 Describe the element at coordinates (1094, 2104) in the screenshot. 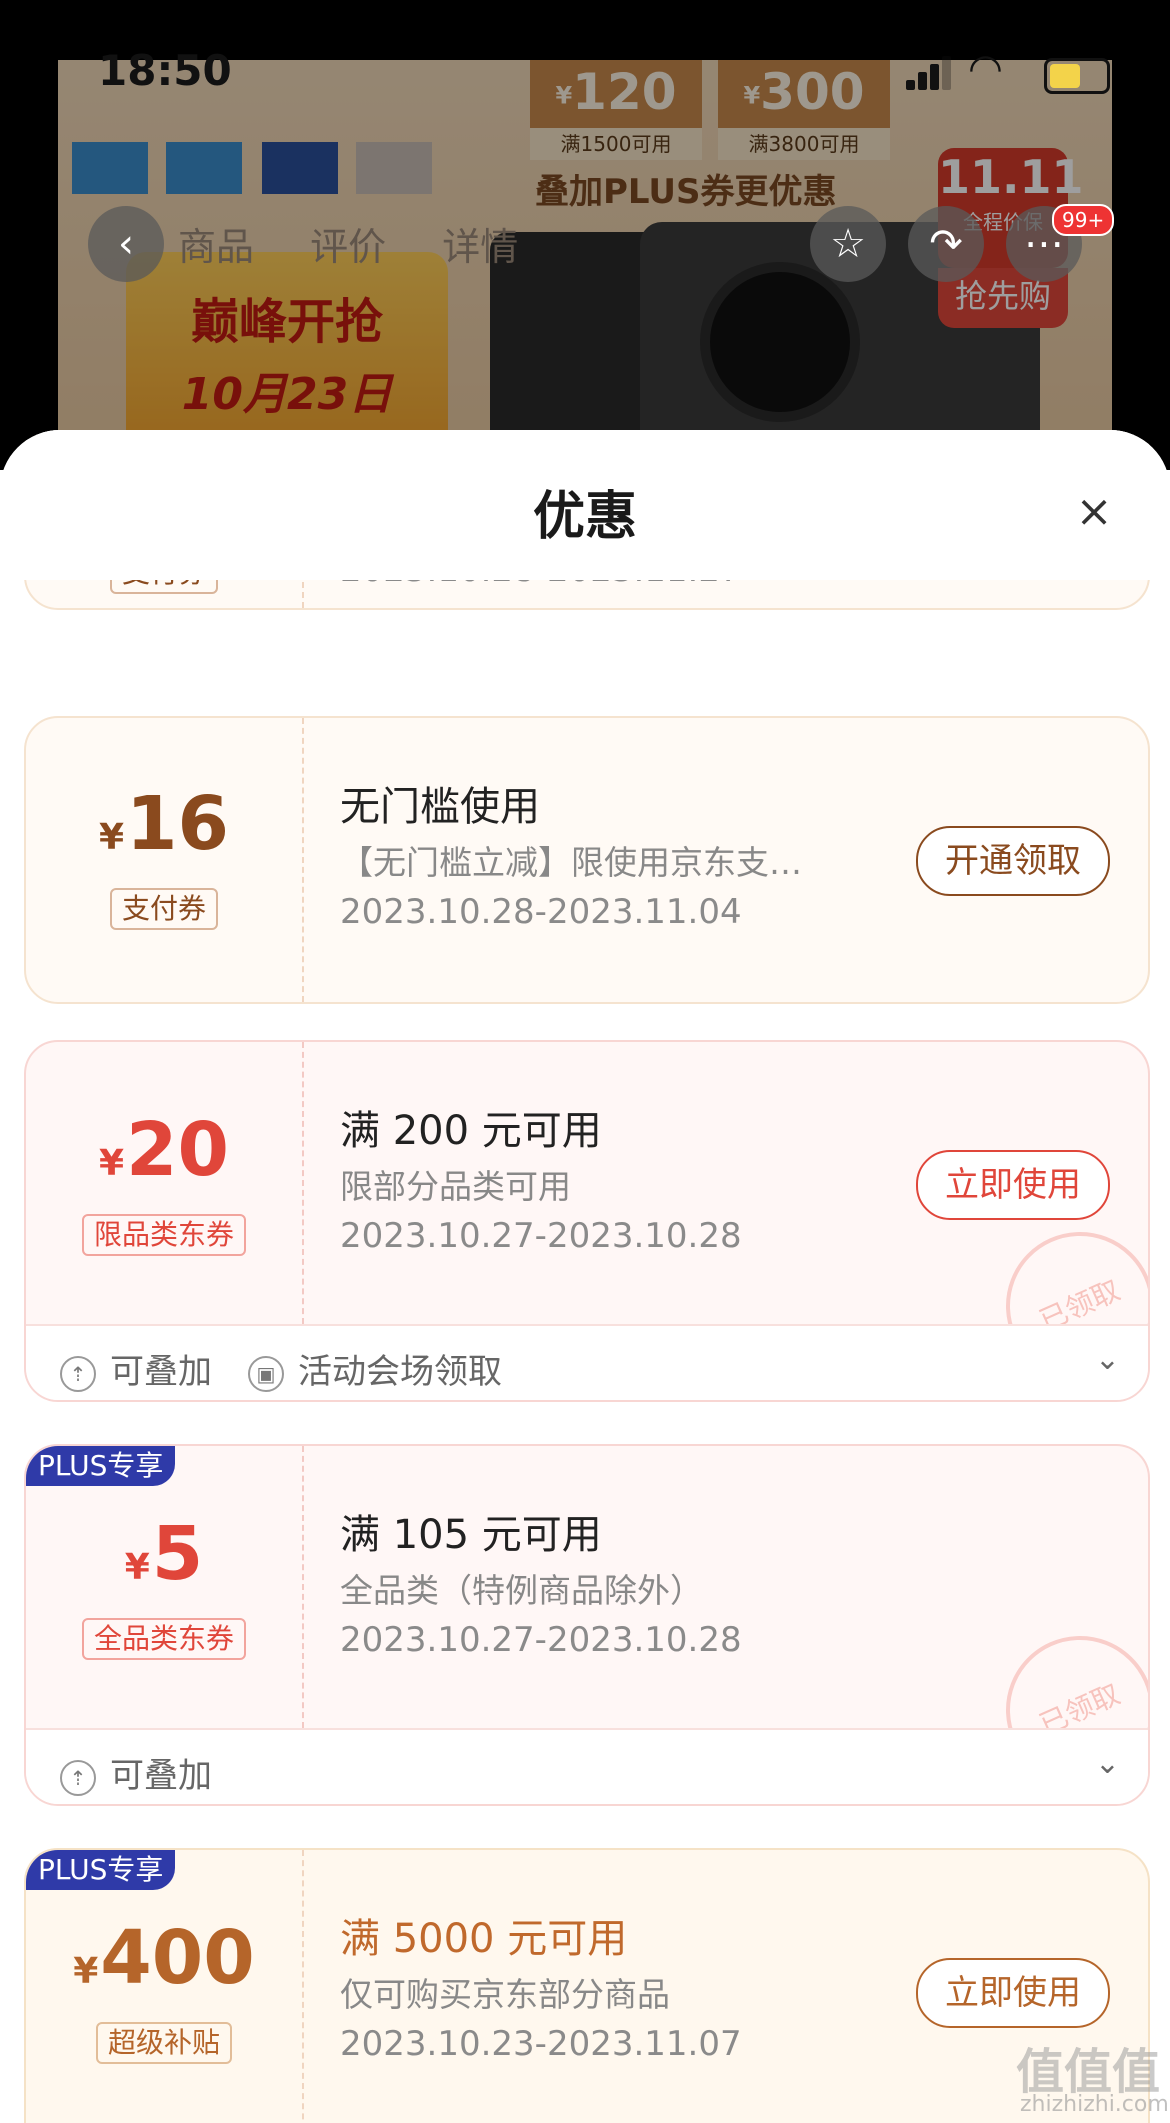

I see `watermark-url: zhizhizhi.com` at that location.